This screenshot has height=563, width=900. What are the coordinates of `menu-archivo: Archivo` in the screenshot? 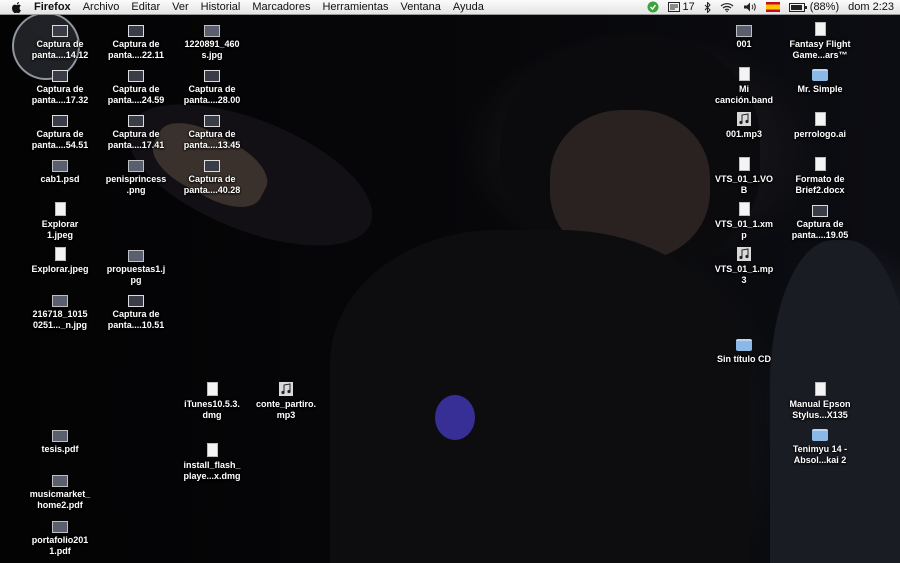 It's located at (101, 7).